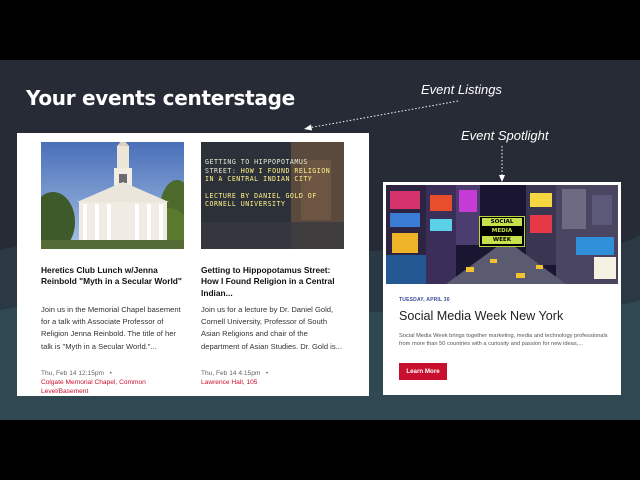 Image resolution: width=640 pixels, height=480 pixels. Describe the element at coordinates (424, 300) in the screenshot. I see `spotlight-date: TUESDAY, APRIL 30` at that location.